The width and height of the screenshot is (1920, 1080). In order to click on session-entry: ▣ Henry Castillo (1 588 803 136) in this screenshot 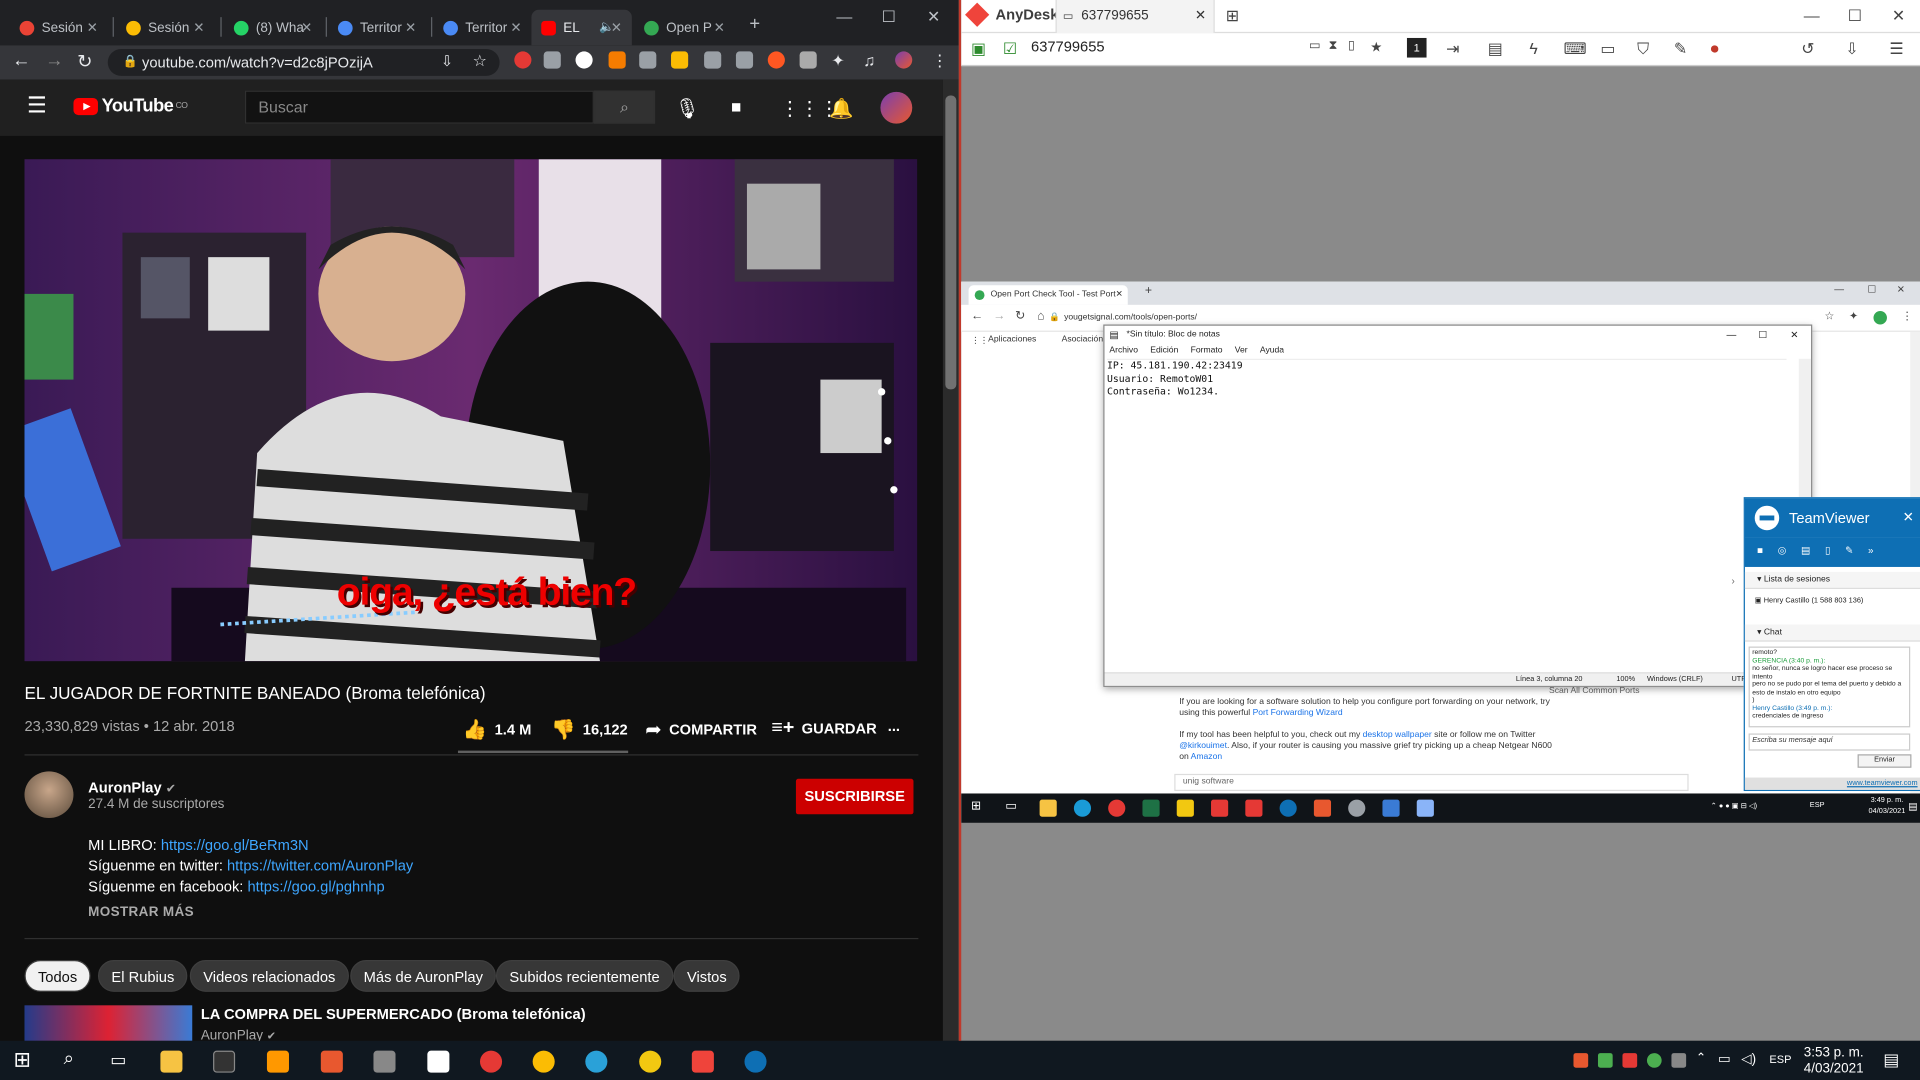, I will do `click(1809, 600)`.